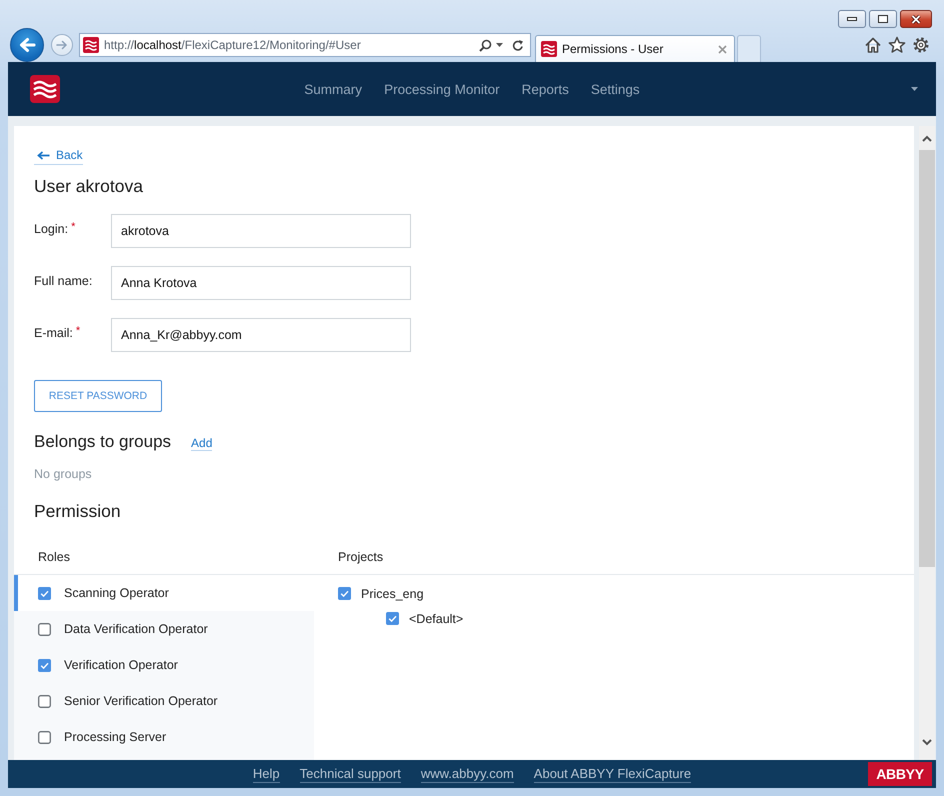 Image resolution: width=944 pixels, height=796 pixels. Describe the element at coordinates (626, 593) in the screenshot. I see `project-item: Prices_eng` at that location.